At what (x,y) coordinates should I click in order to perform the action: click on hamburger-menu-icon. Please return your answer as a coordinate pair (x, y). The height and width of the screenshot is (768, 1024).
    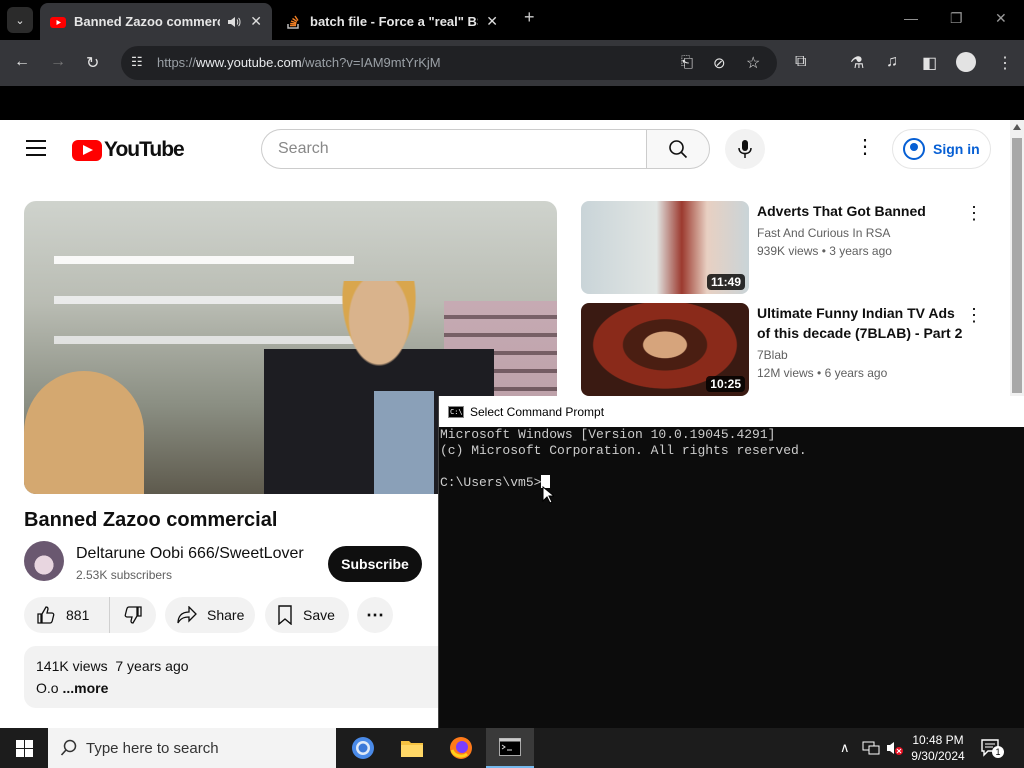
    Looking at the image, I should click on (36, 150).